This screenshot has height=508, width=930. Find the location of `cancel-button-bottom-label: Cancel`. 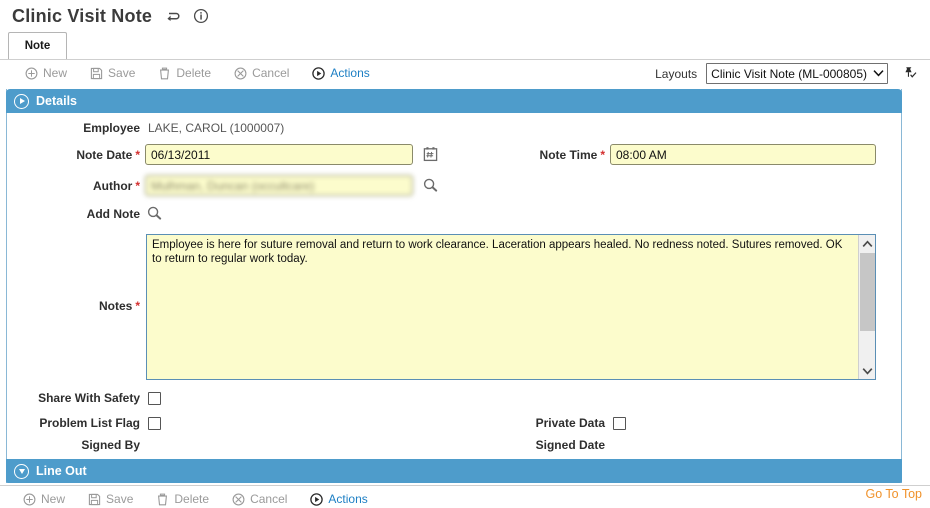

cancel-button-bottom-label: Cancel is located at coordinates (269, 499).